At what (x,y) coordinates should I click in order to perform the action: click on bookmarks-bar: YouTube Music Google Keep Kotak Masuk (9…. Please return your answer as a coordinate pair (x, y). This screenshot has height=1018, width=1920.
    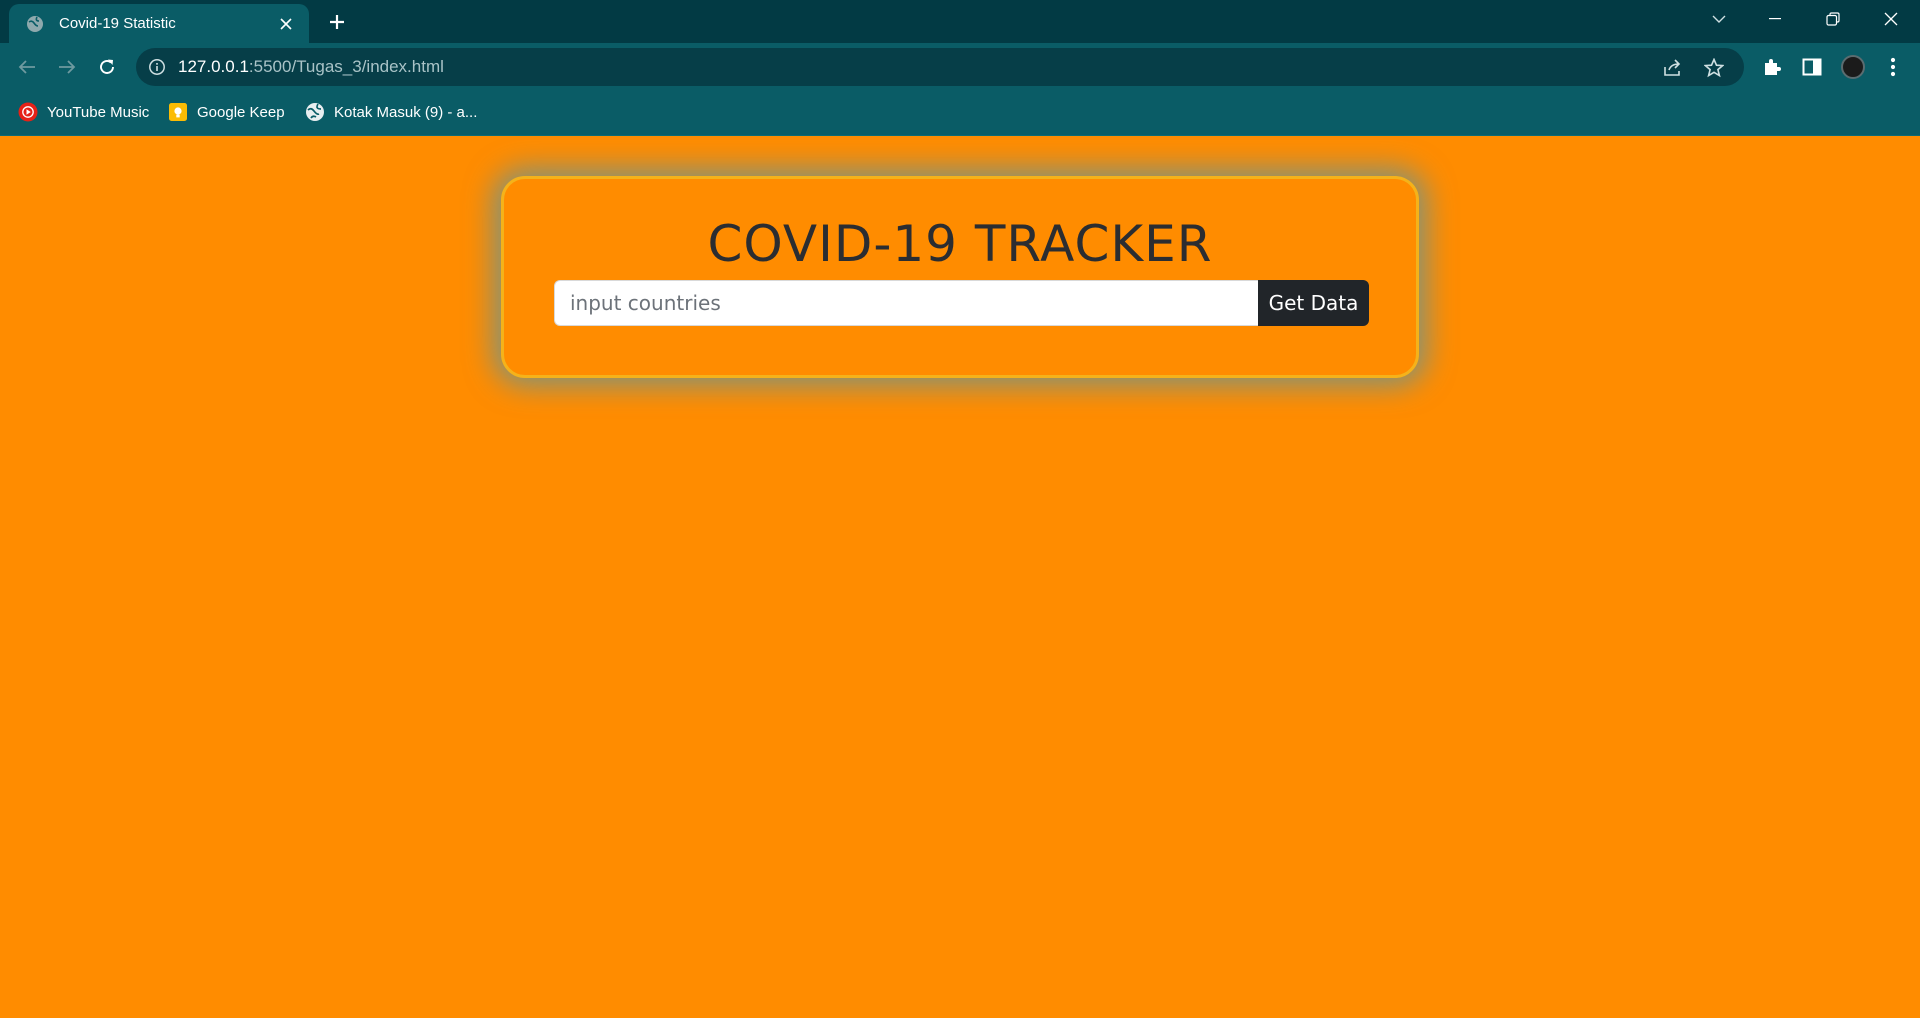
    Looking at the image, I should click on (960, 113).